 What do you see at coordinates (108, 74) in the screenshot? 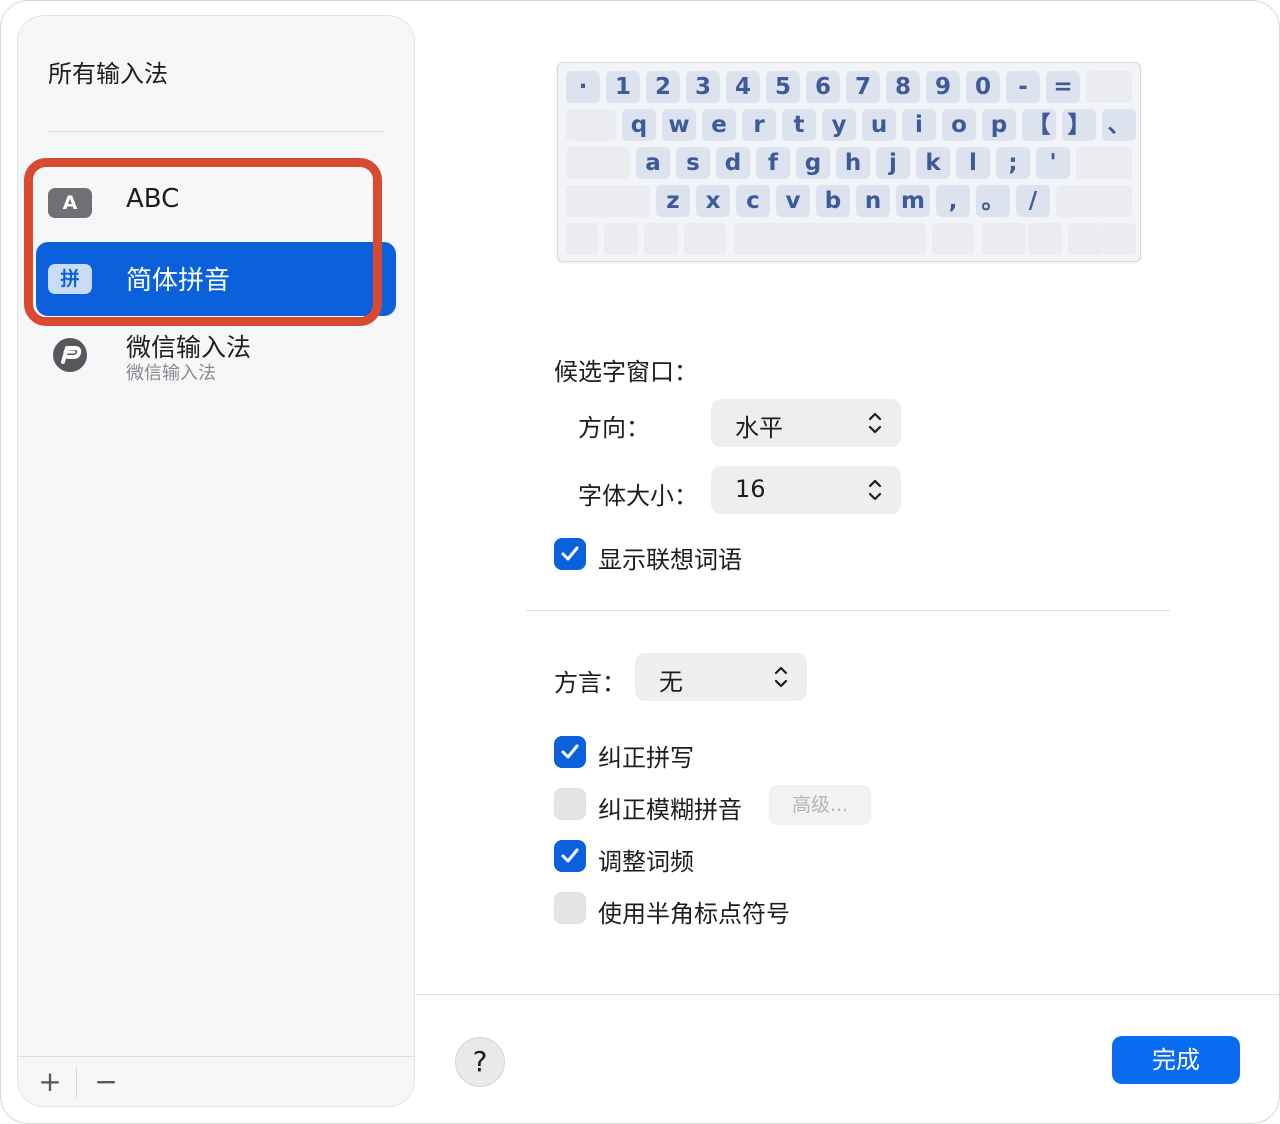
I see `sidebar-title: 所有输入法` at bounding box center [108, 74].